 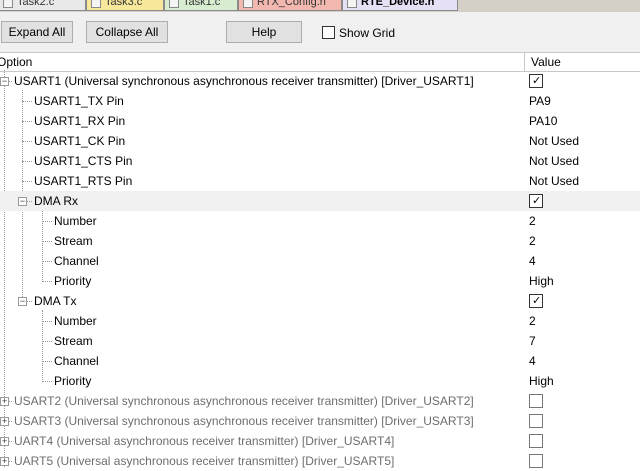 I want to click on tree-row: USART1_CK Pin Not Used, so click(x=320, y=141).